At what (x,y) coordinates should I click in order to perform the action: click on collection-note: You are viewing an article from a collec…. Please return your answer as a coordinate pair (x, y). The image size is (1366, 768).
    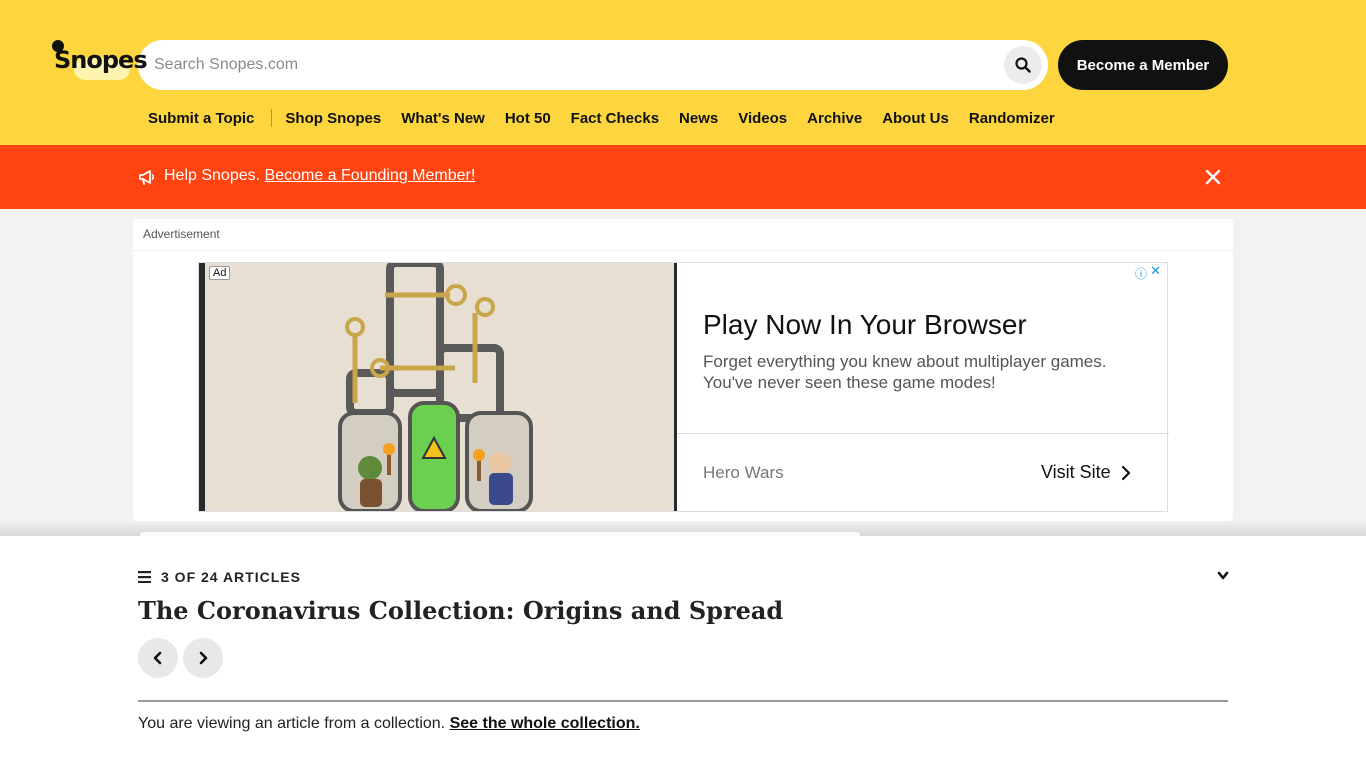
    Looking at the image, I should click on (389, 724).